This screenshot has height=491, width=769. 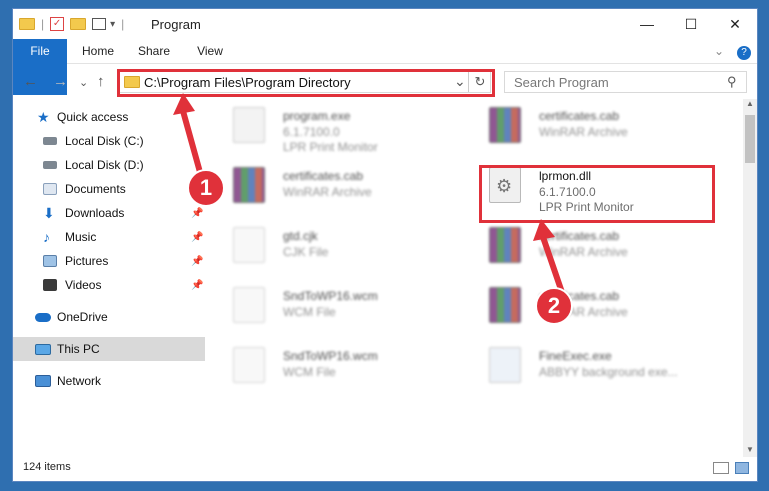 What do you see at coordinates (109, 349) in the screenshot?
I see `sidebar-item-this-pc: This PC` at bounding box center [109, 349].